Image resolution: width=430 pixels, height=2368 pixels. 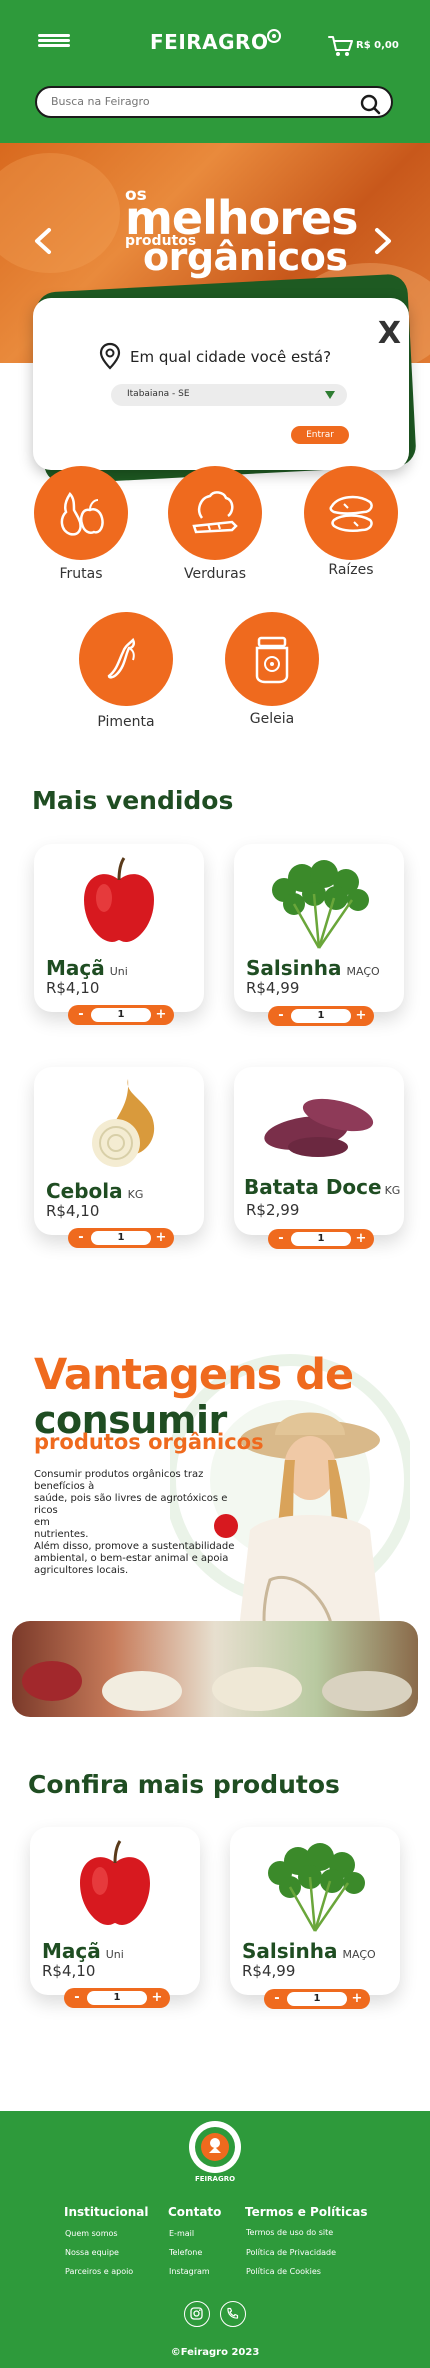 What do you see at coordinates (289, 2232) in the screenshot?
I see `footer-link: Termos de uso do site` at bounding box center [289, 2232].